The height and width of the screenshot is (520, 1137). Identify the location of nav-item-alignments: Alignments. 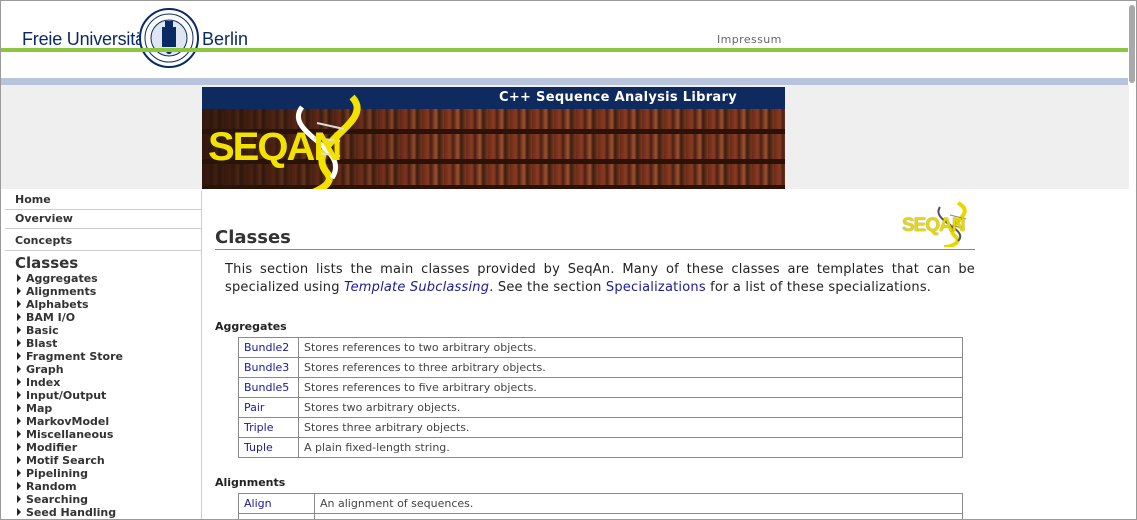
(103, 291).